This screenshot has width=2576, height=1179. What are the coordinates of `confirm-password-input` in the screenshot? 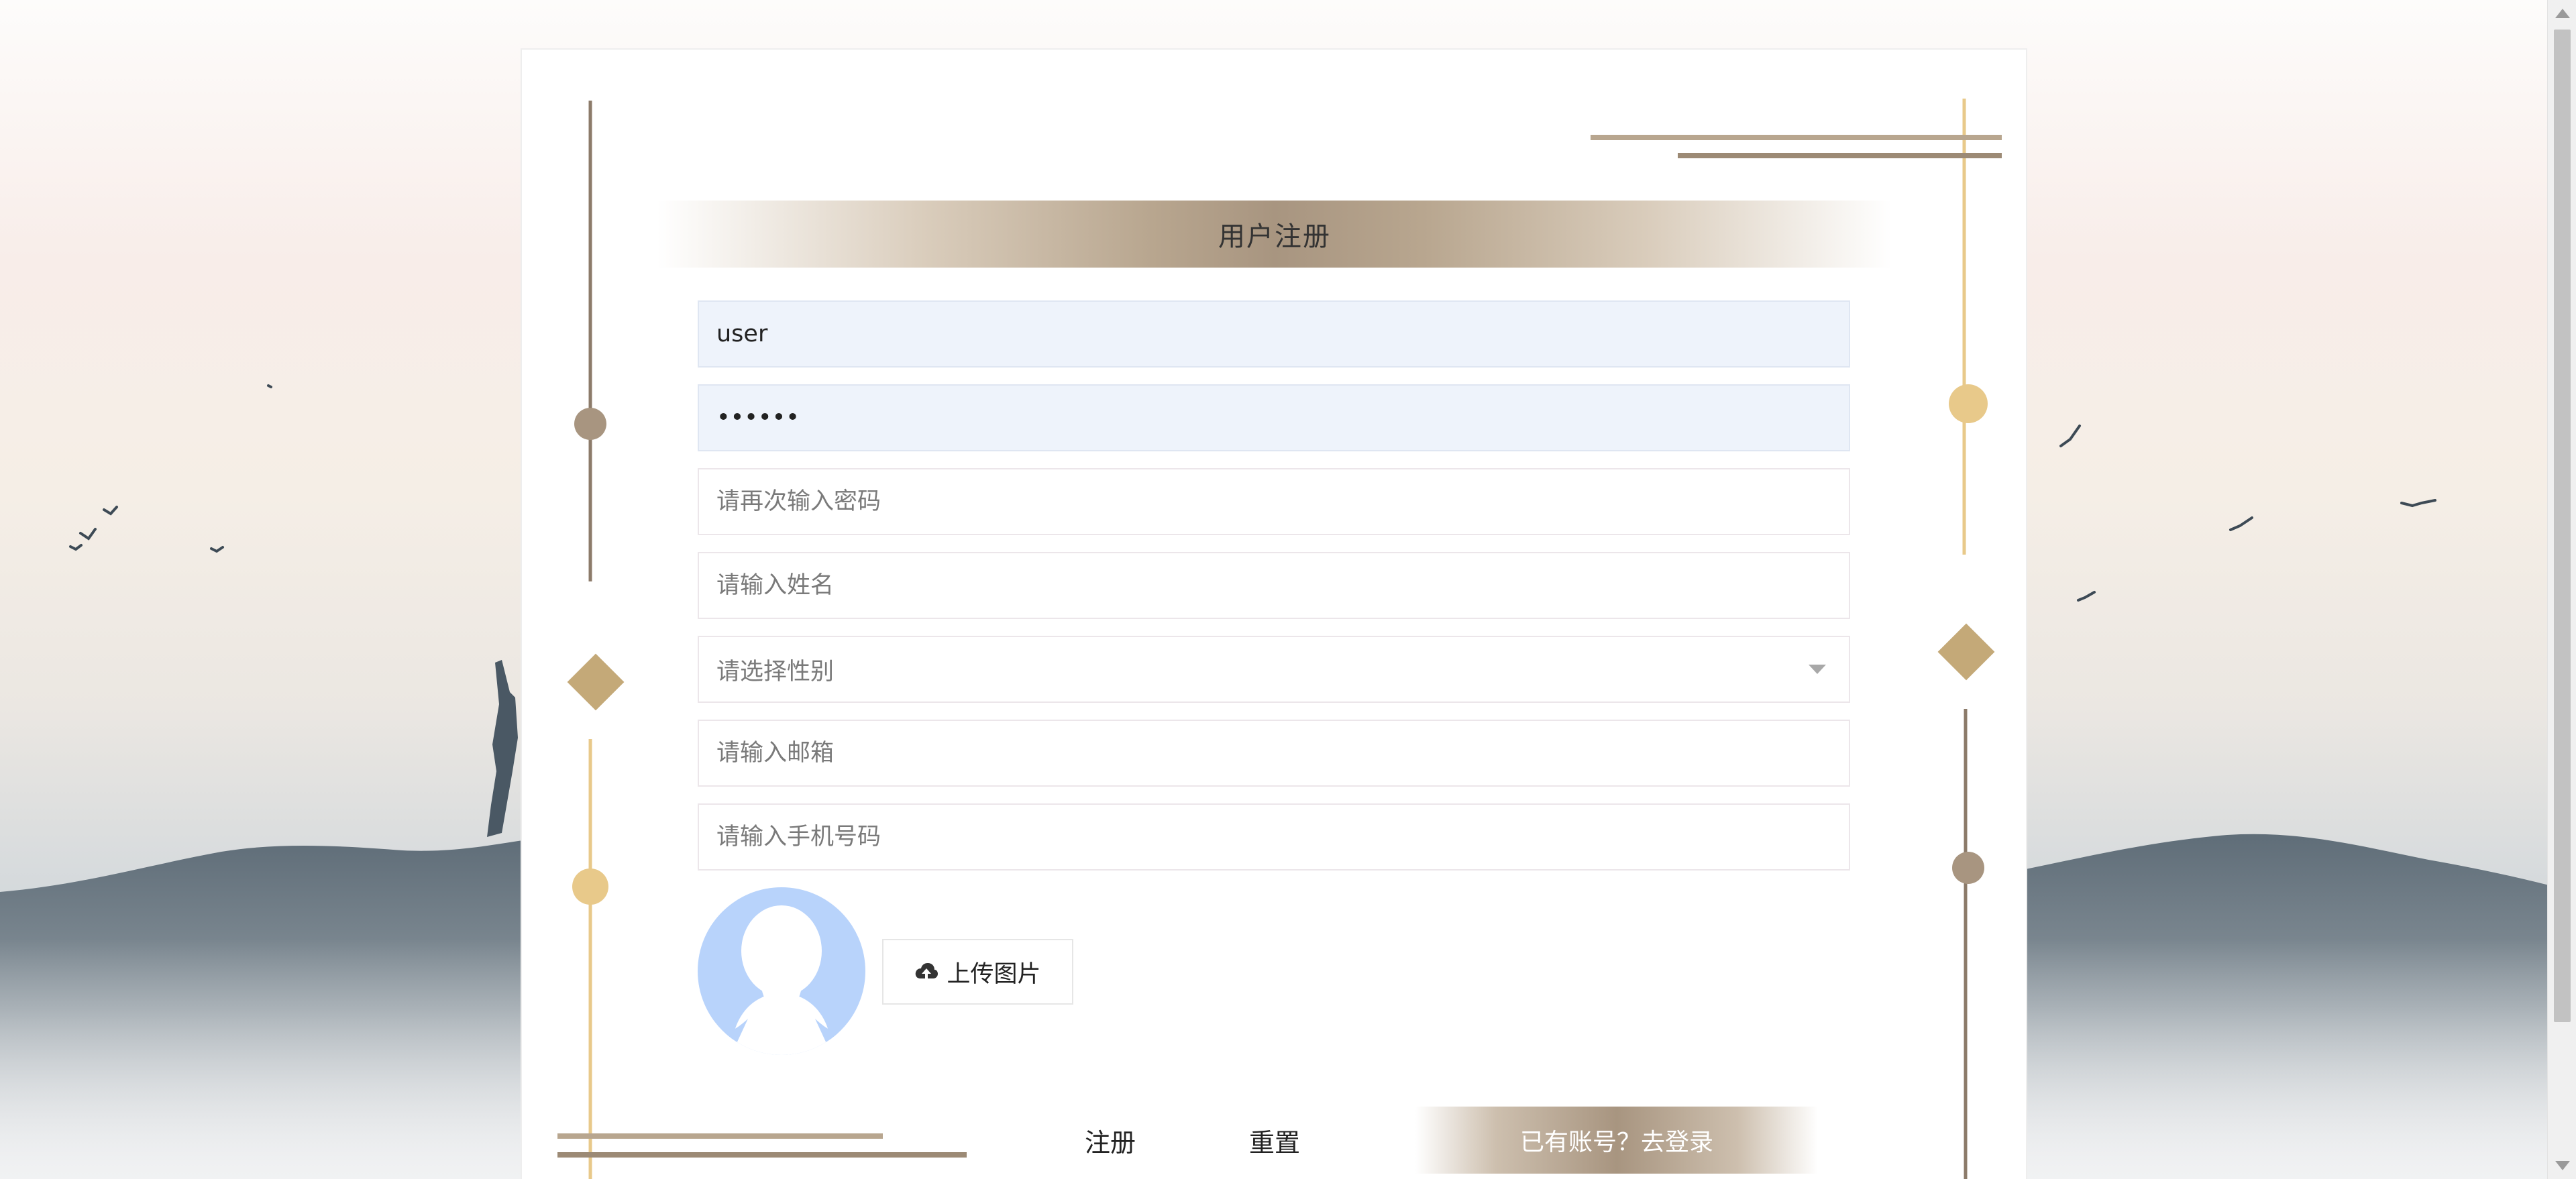 It's located at (1274, 501).